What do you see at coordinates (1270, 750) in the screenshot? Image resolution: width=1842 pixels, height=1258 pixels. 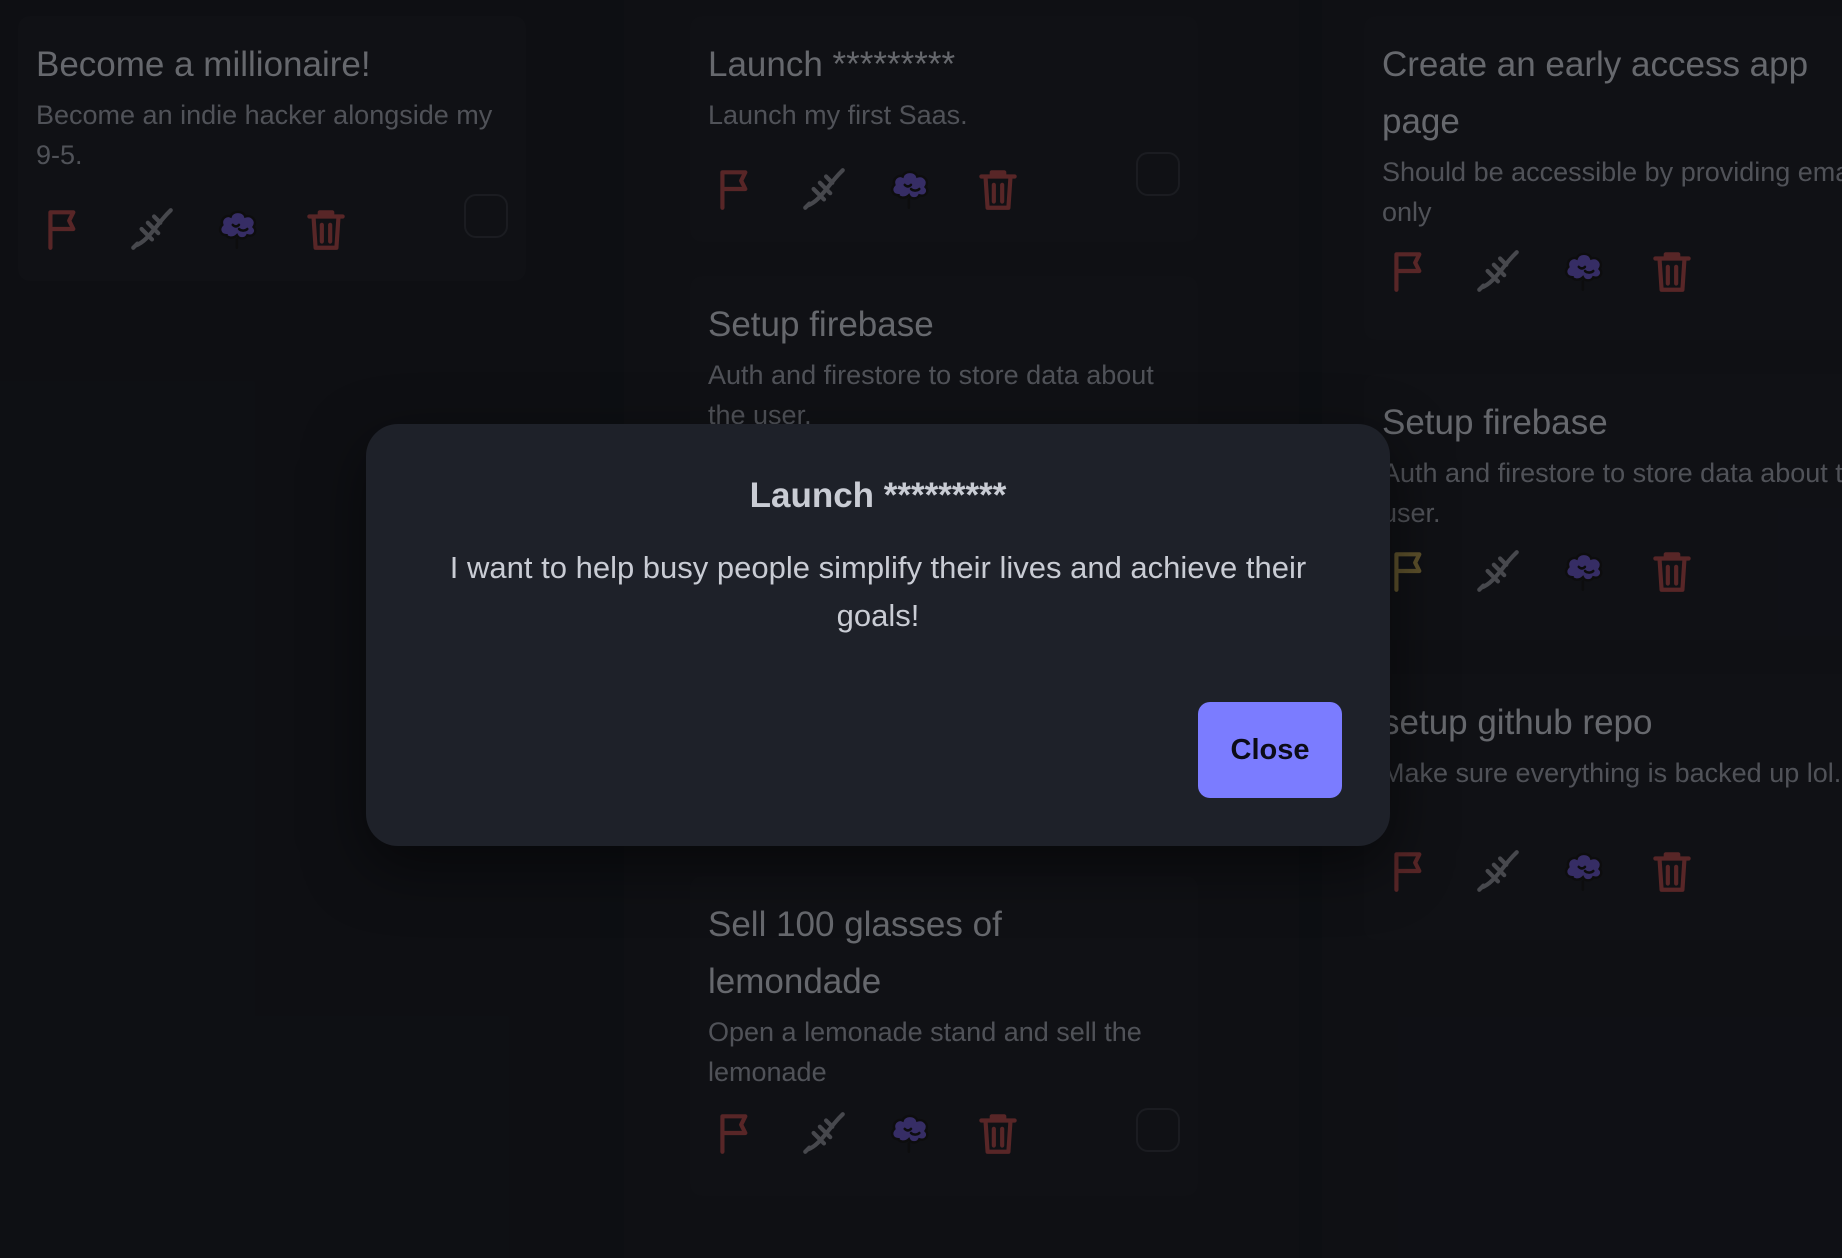 I see `close-button: Close` at bounding box center [1270, 750].